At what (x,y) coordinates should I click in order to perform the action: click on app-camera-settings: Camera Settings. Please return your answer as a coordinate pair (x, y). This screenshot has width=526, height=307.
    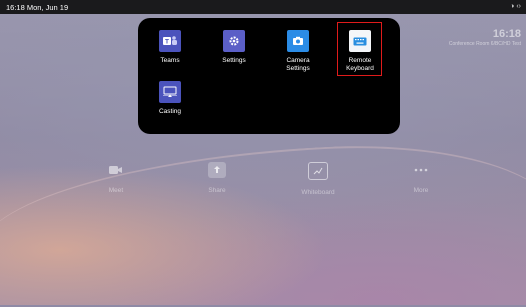
    Looking at the image, I should click on (298, 51).